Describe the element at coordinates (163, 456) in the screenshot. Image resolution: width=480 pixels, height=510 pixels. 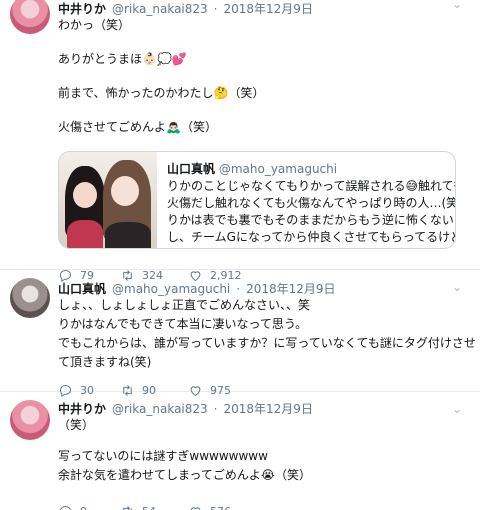
I see `tweet-text-line: 写ってないのには謎すぎwwwwwwww` at that location.